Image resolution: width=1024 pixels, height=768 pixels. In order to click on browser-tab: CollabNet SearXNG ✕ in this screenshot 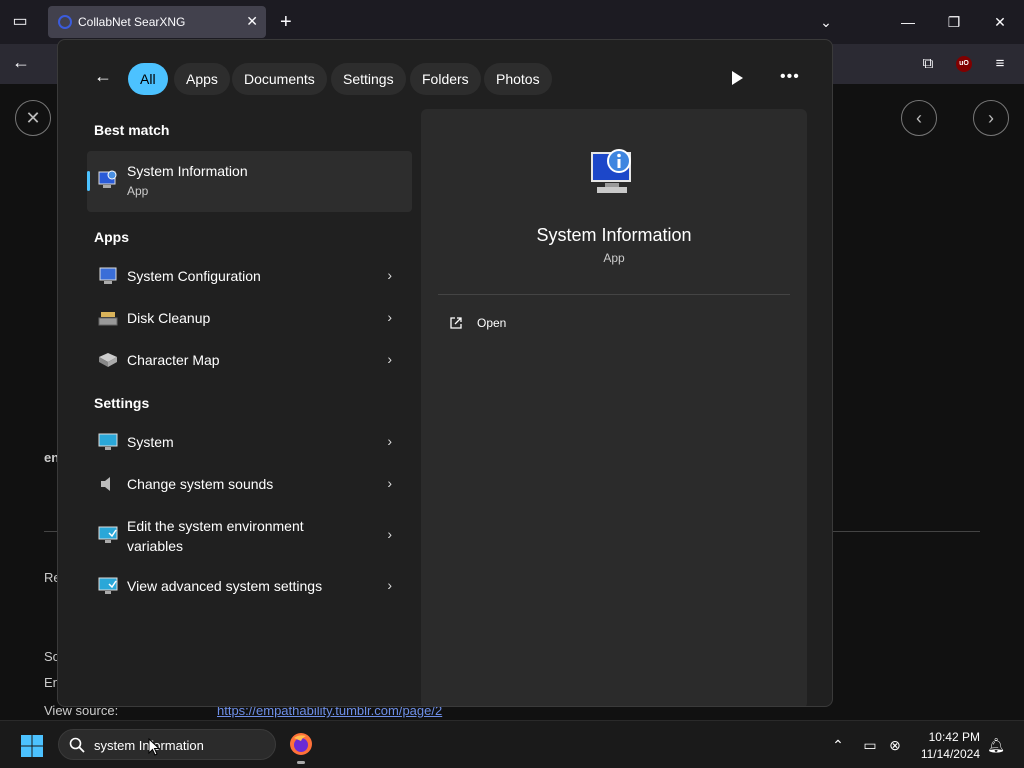, I will do `click(157, 22)`.